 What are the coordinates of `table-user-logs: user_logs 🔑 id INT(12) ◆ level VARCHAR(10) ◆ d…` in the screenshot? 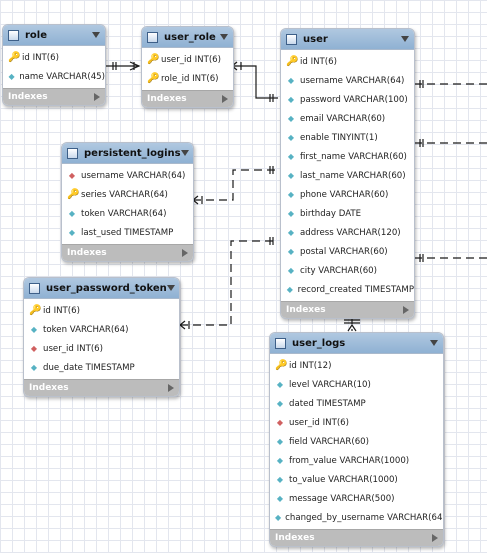 It's located at (356, 439).